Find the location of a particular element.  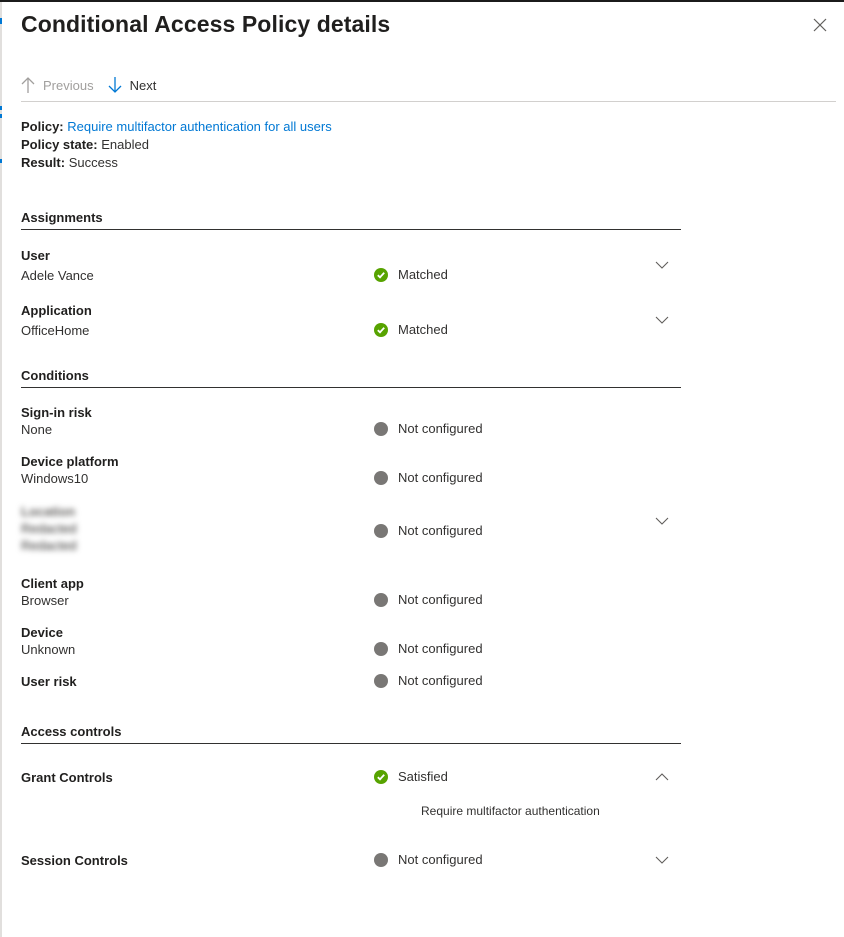

row-label: Device platform is located at coordinates (70, 461).